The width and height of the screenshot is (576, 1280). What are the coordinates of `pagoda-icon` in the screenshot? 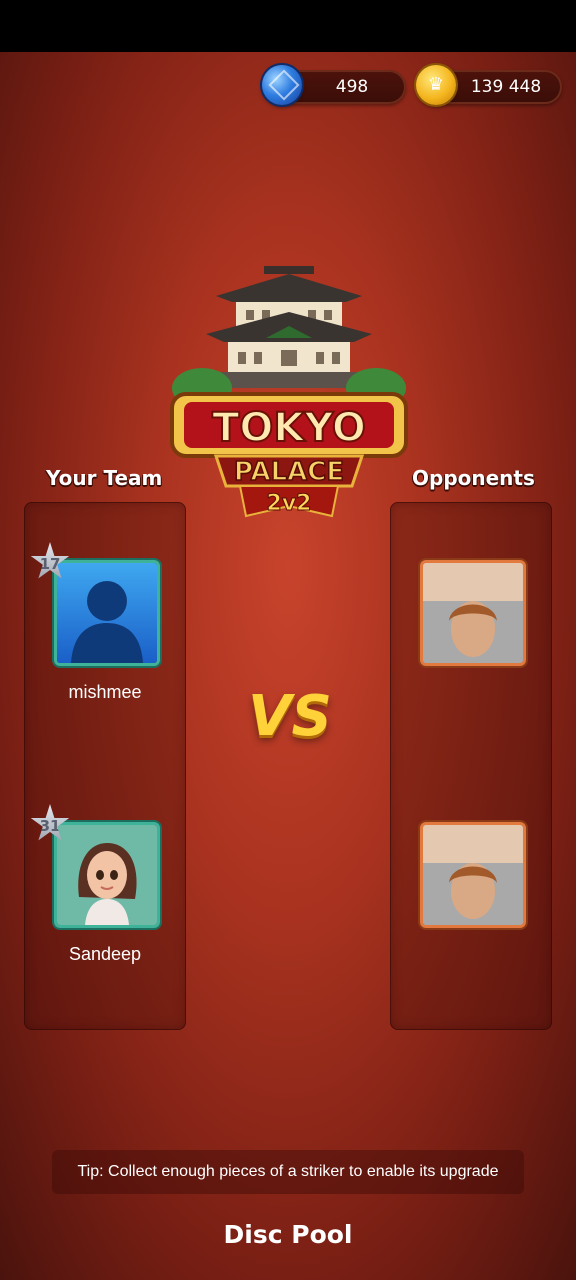 It's located at (289, 337).